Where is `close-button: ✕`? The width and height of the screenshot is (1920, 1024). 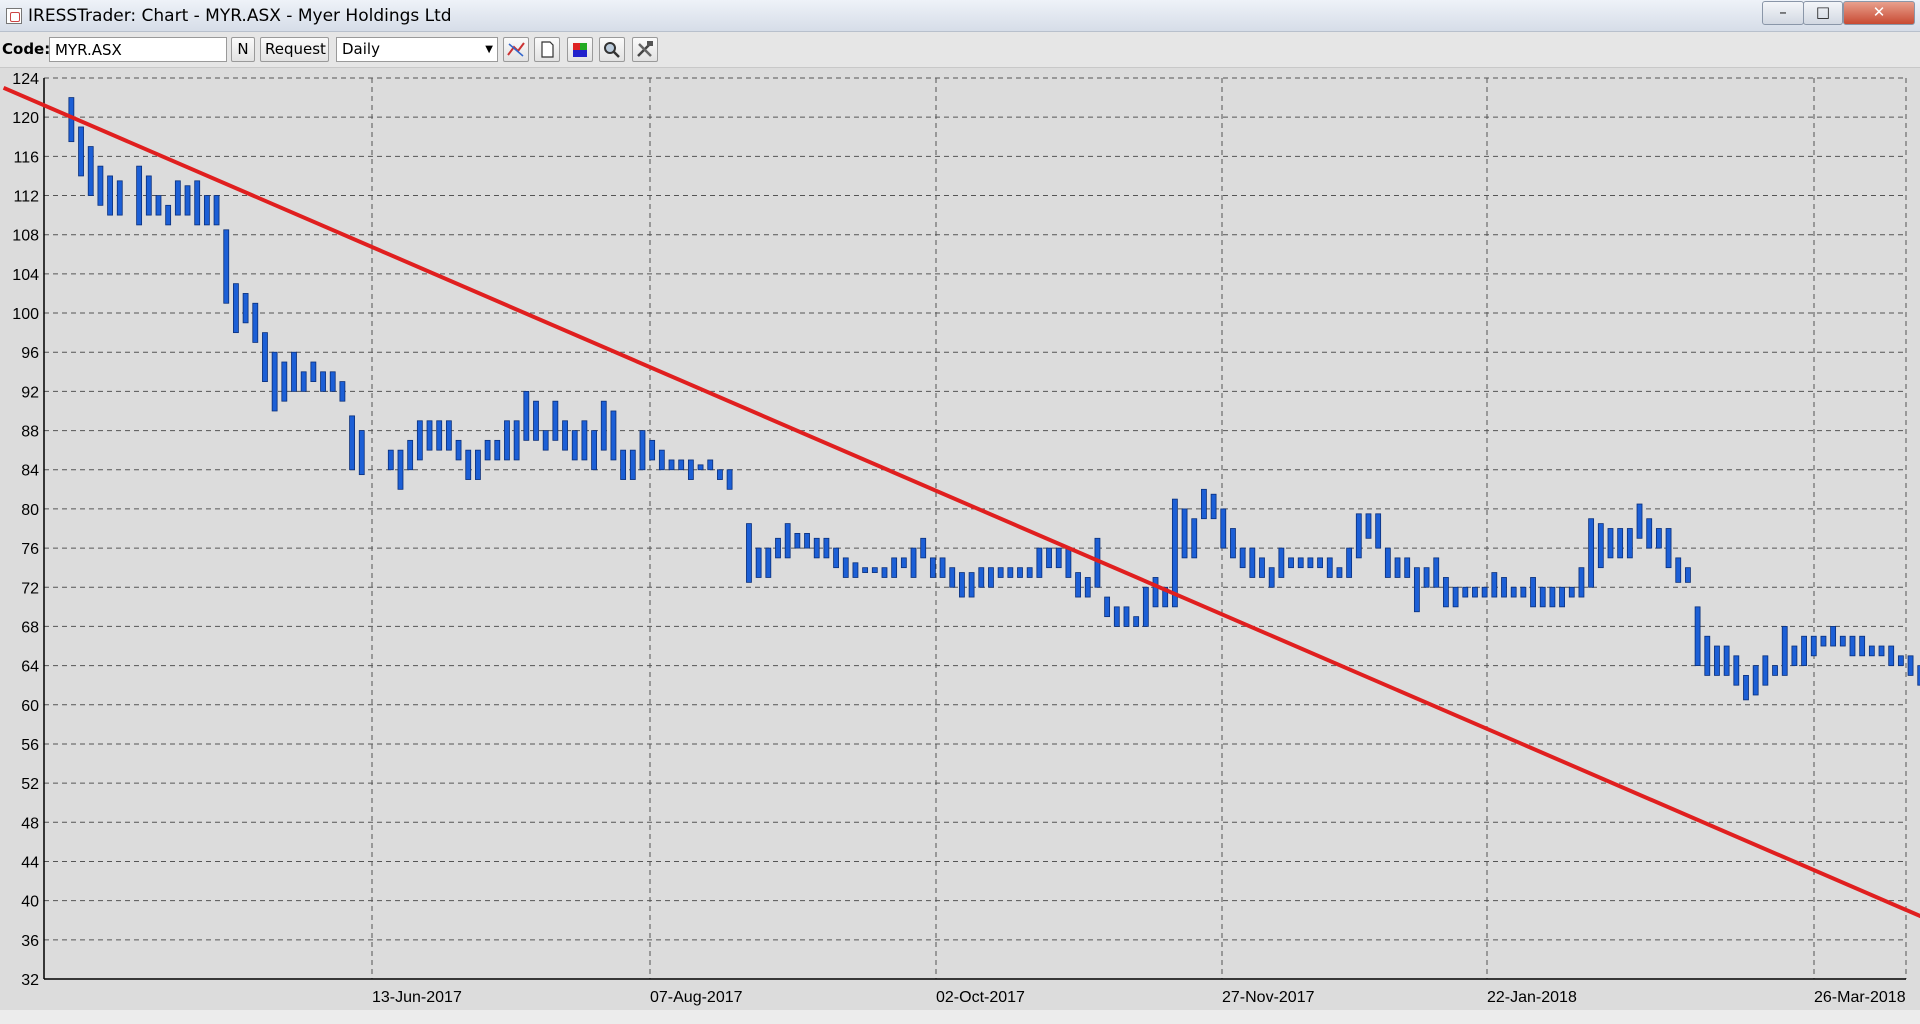
close-button: ✕ is located at coordinates (1879, 13).